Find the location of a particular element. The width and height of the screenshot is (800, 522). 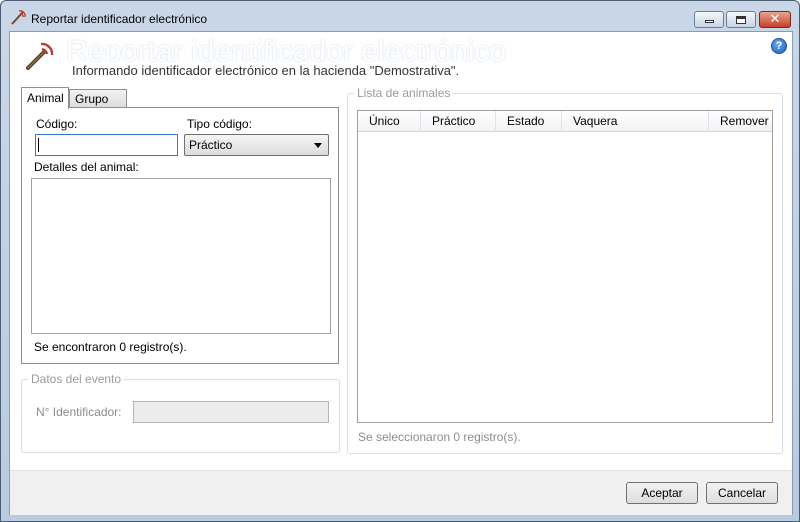

column-header-remover: Remover is located at coordinates (740, 121).